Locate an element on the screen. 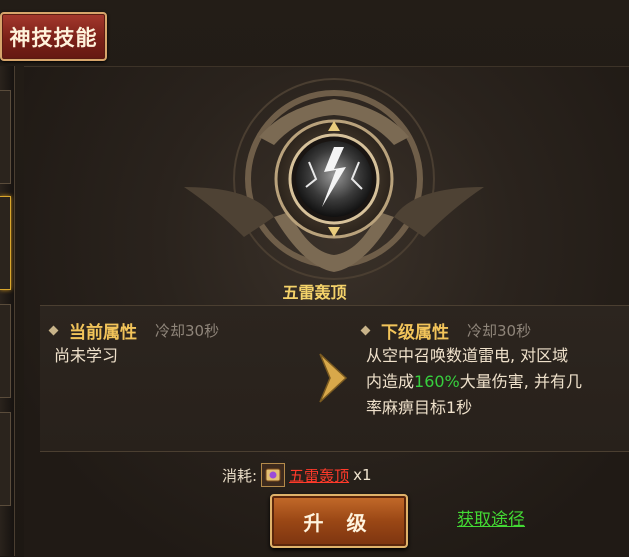  next-attr-desc: 从空中召唤数道雷电, 对区域 内造成160%大量伤害, 并有几 率麻痹目标1秒 is located at coordinates (491, 382).